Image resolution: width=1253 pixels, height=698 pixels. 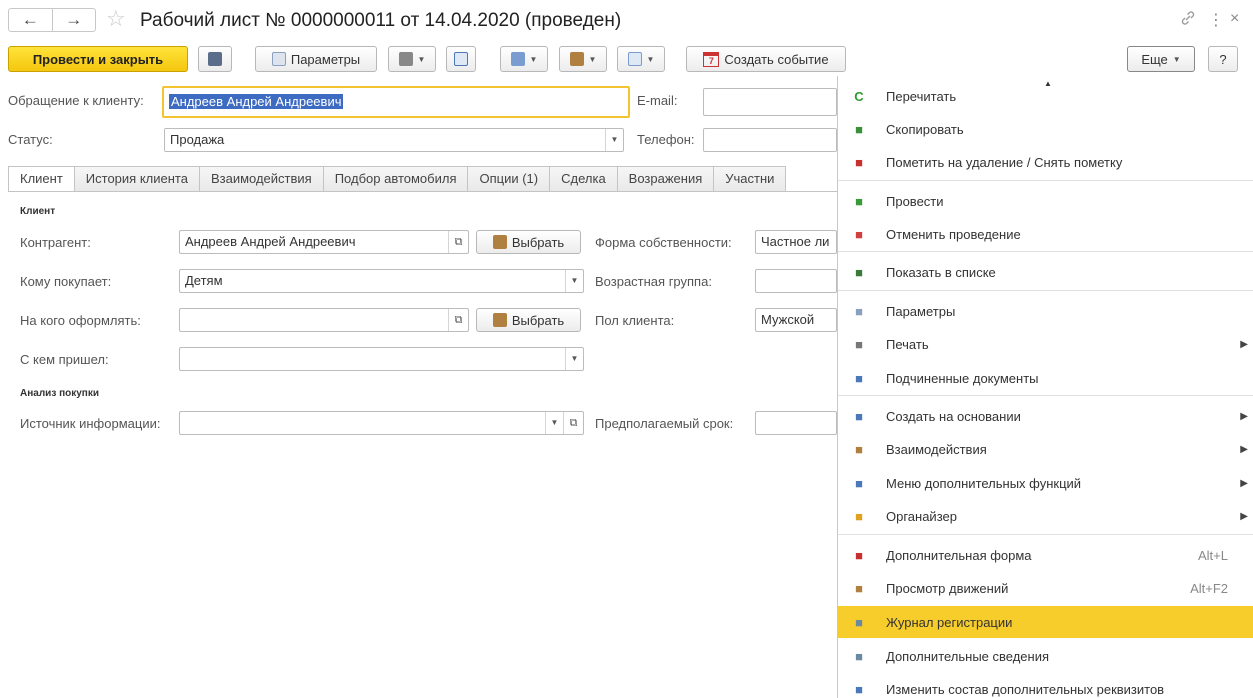 What do you see at coordinates (947, 588) in the screenshot?
I see `menu-item-label: Просмотр движений` at bounding box center [947, 588].